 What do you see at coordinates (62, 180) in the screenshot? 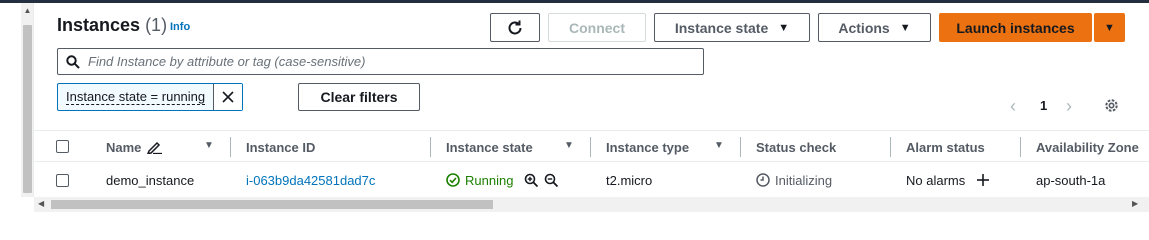
I see `row-select-checkbox` at bounding box center [62, 180].